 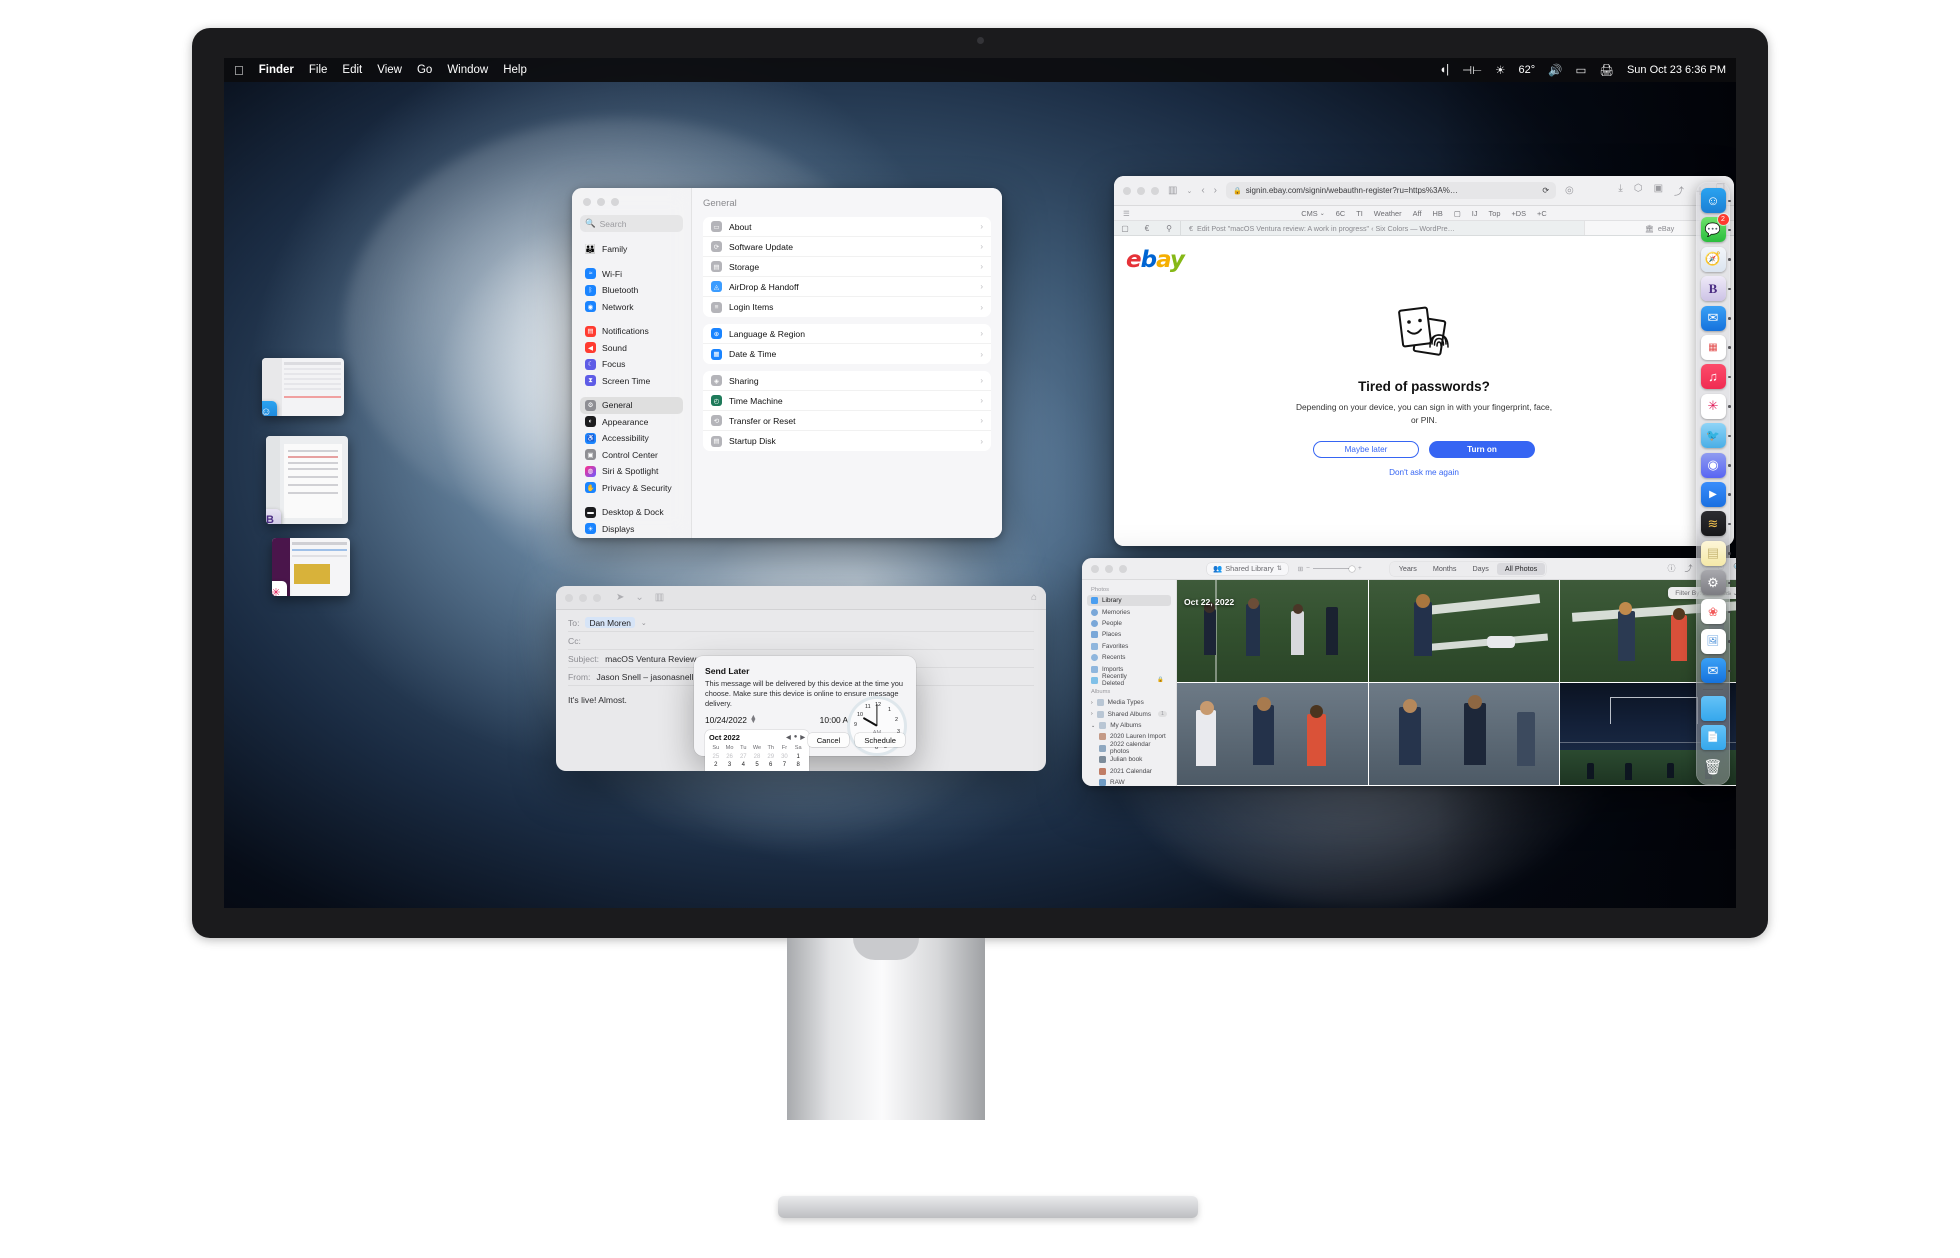 What do you see at coordinates (307, 480) in the screenshot?
I see `stage-manager-thumb-bbedit: B` at bounding box center [307, 480].